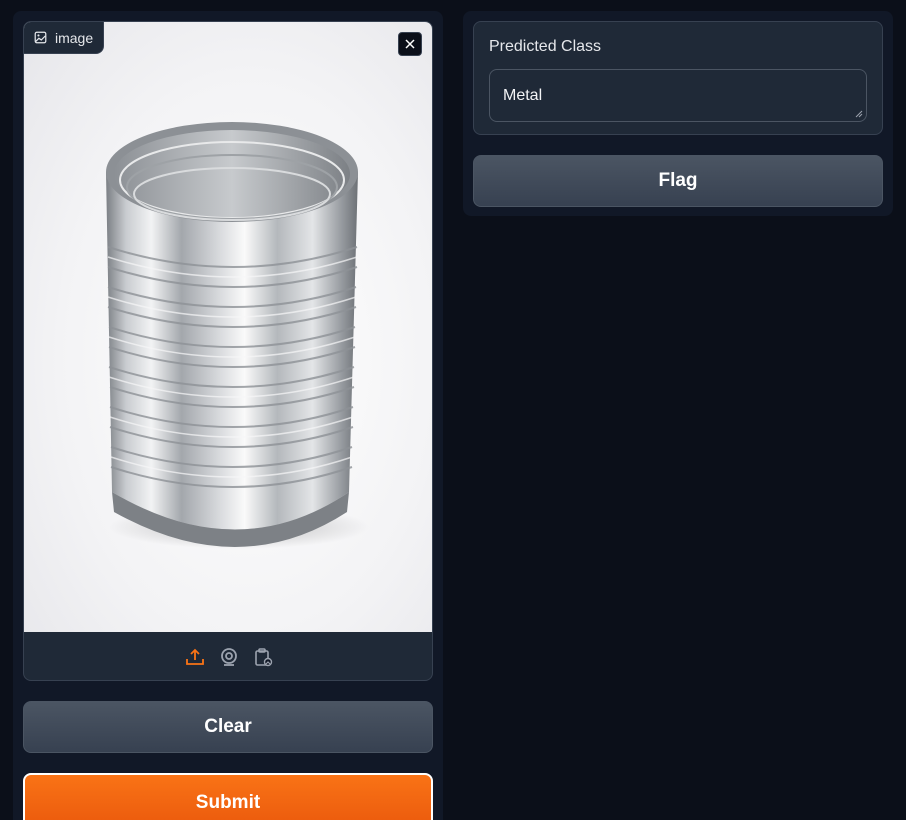 The height and width of the screenshot is (820, 906). I want to click on webcam-icon, so click(229, 657).